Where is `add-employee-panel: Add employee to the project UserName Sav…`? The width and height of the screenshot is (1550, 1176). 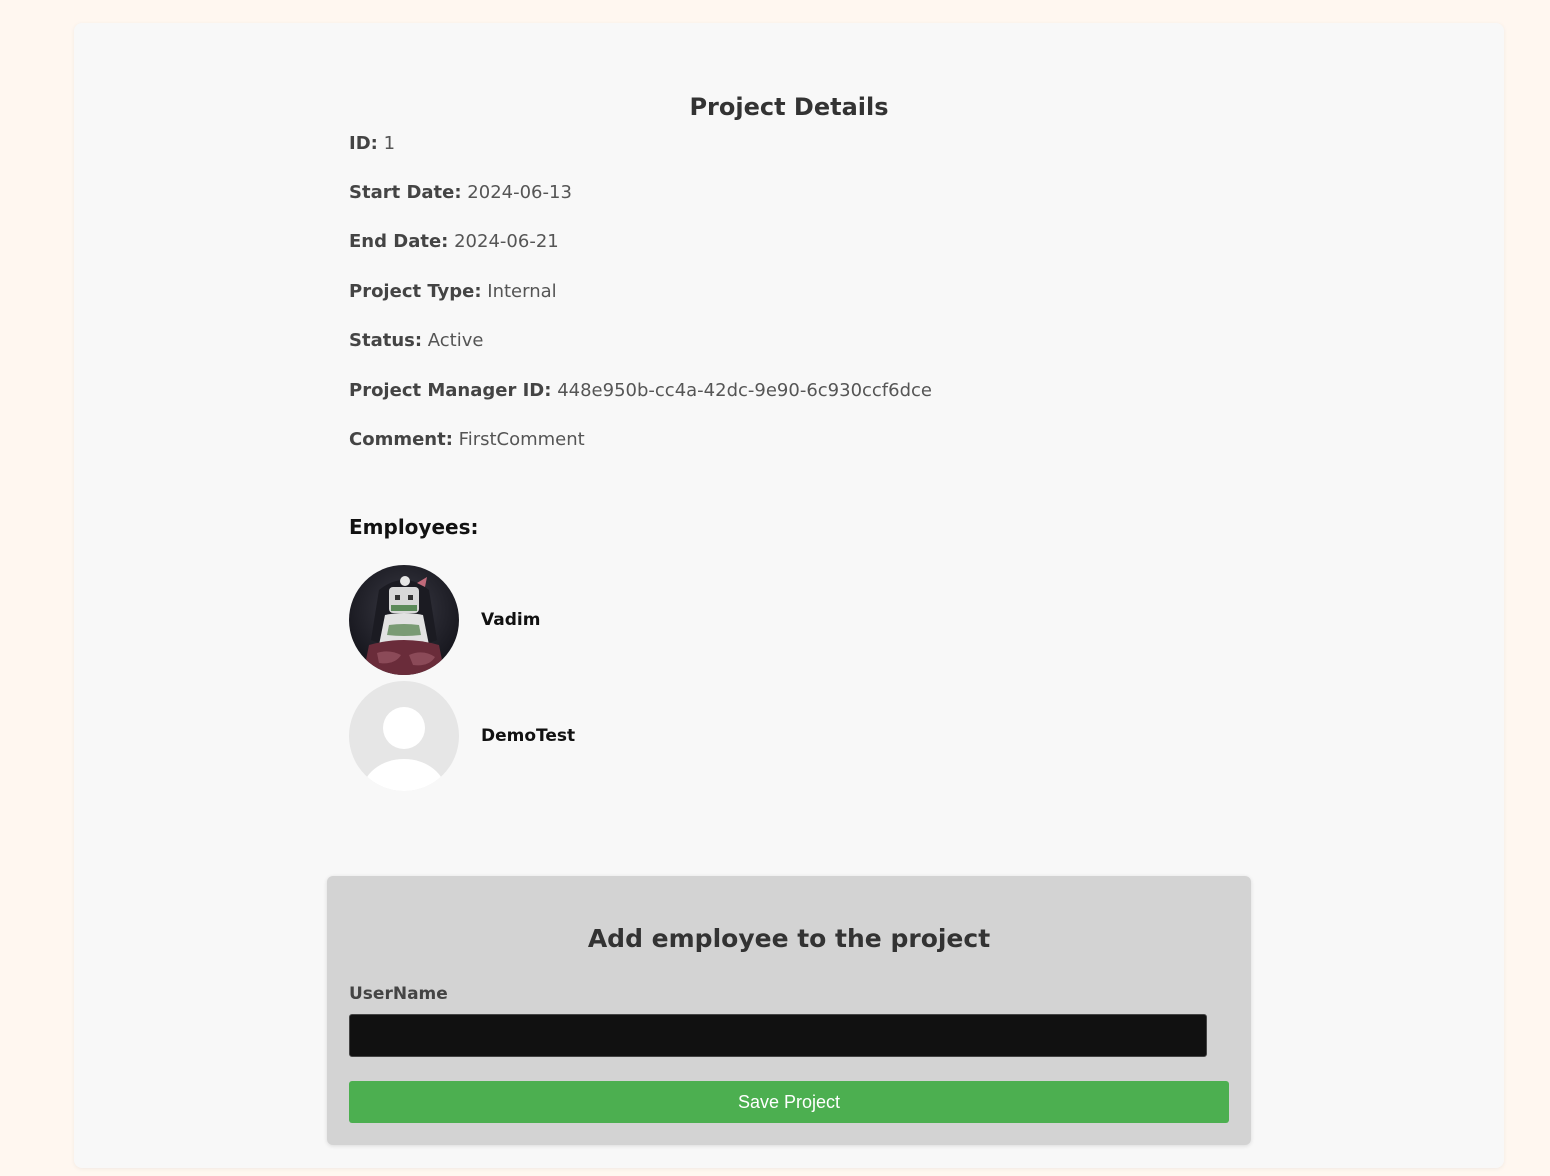 add-employee-panel: Add employee to the project UserName Sav… is located at coordinates (789, 1010).